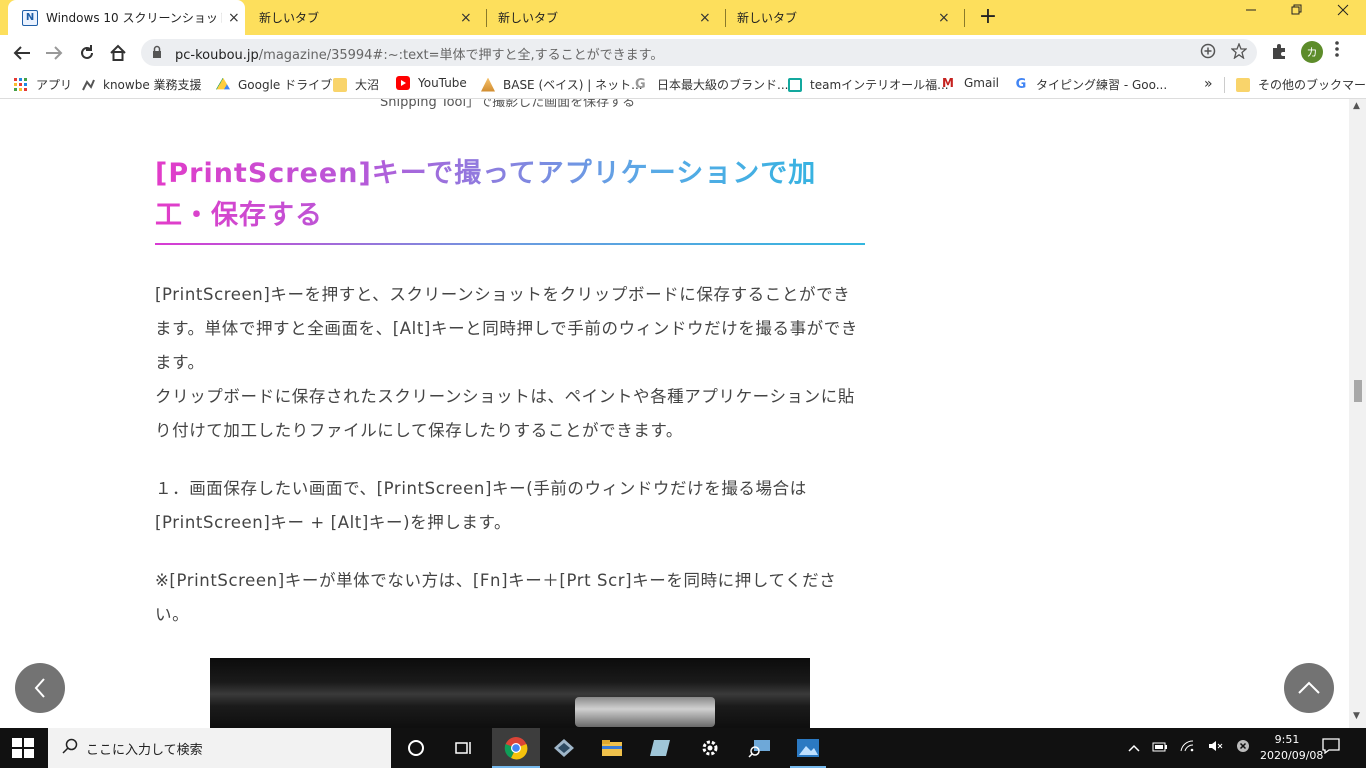 The image size is (1366, 768). What do you see at coordinates (274, 84) in the screenshot?
I see `bookmark-google-drive: Google ドライブ` at bounding box center [274, 84].